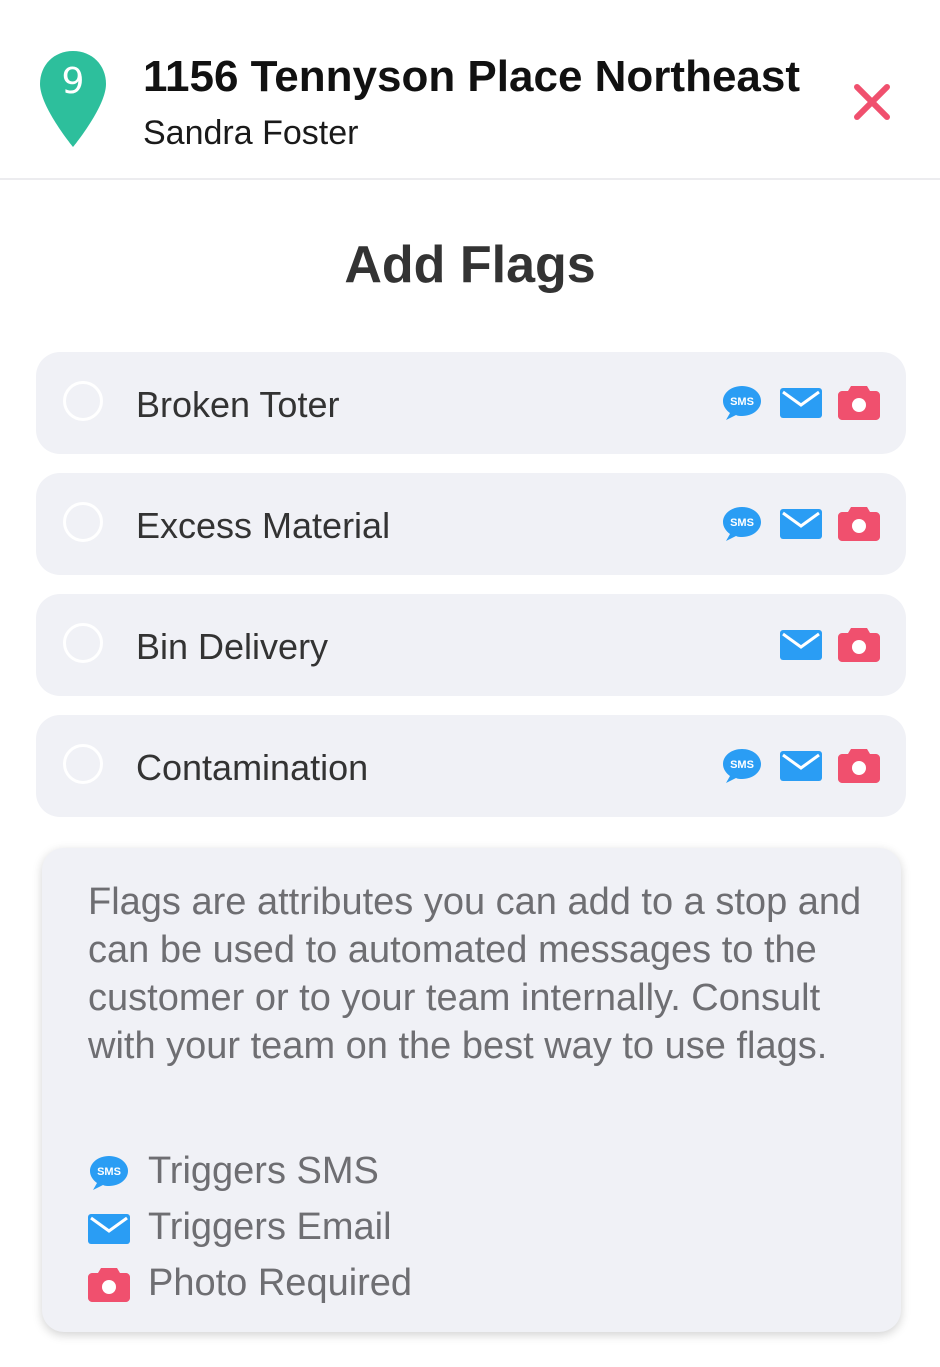  I want to click on flag-row-broken-toter: Broken Toter SMS, so click(471, 403).